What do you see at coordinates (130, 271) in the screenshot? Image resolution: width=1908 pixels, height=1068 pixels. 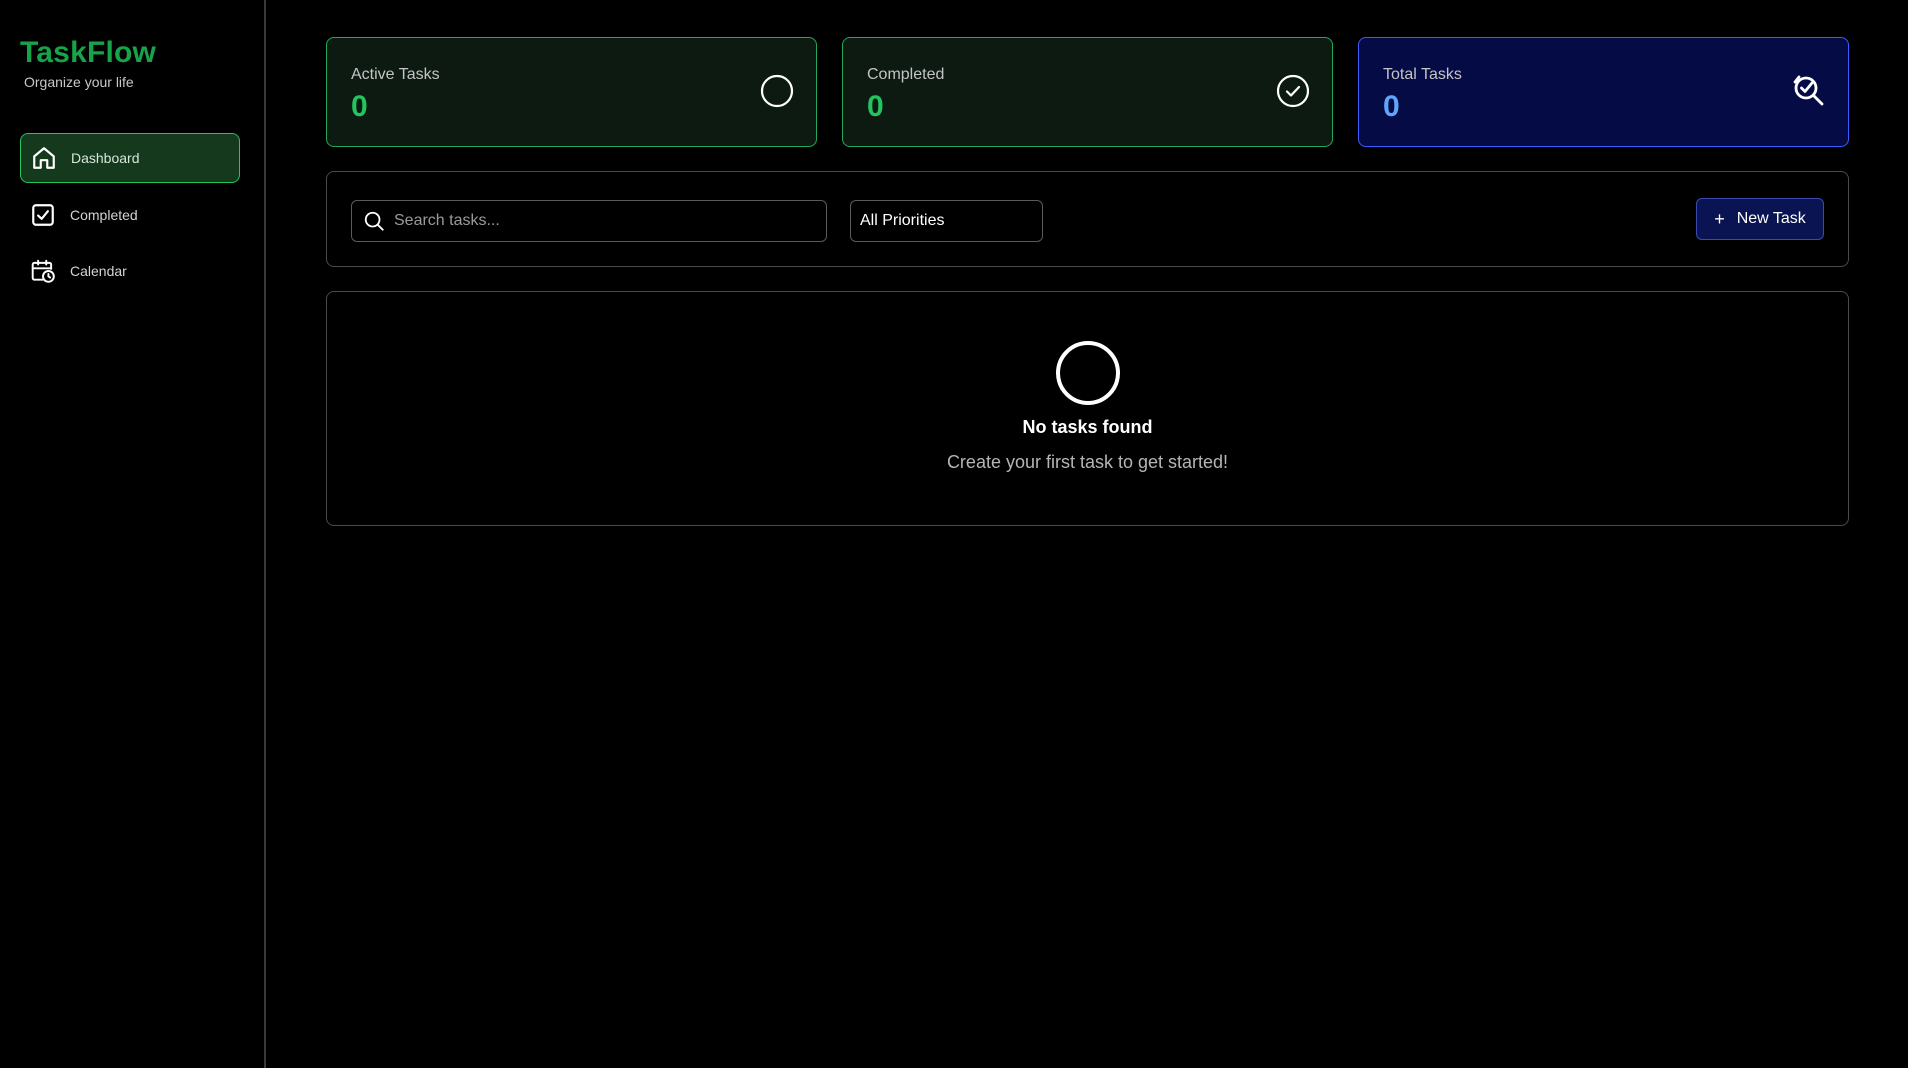 I see `sidebar-item-calendar: Calendar` at bounding box center [130, 271].